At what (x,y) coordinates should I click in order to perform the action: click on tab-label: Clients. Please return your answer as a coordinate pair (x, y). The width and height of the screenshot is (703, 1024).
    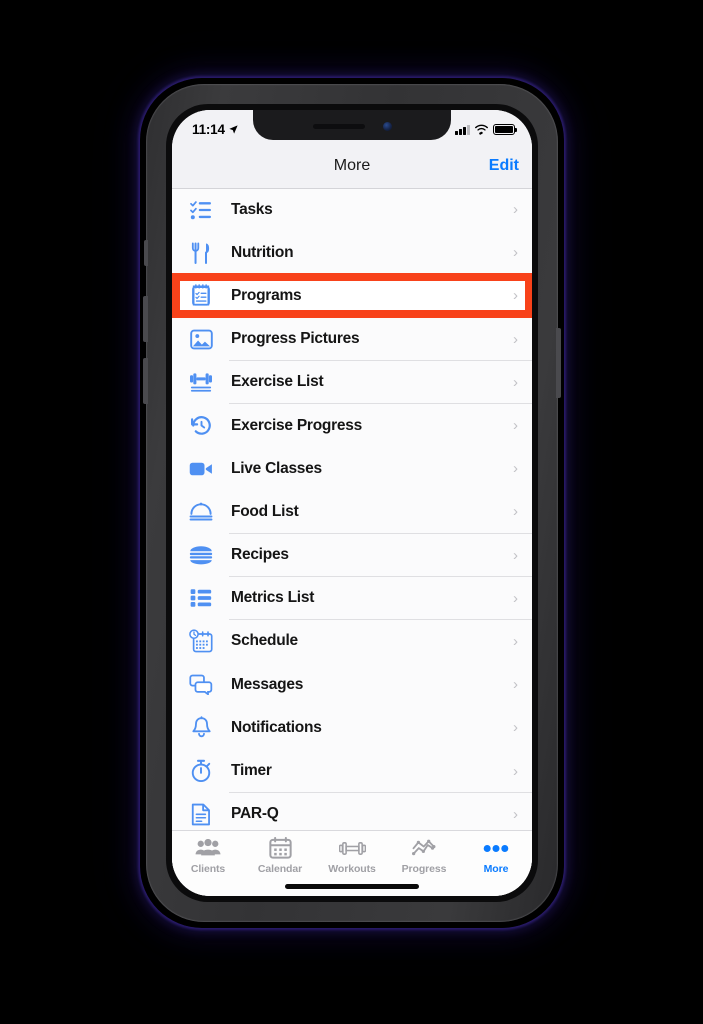
    Looking at the image, I should click on (208, 869).